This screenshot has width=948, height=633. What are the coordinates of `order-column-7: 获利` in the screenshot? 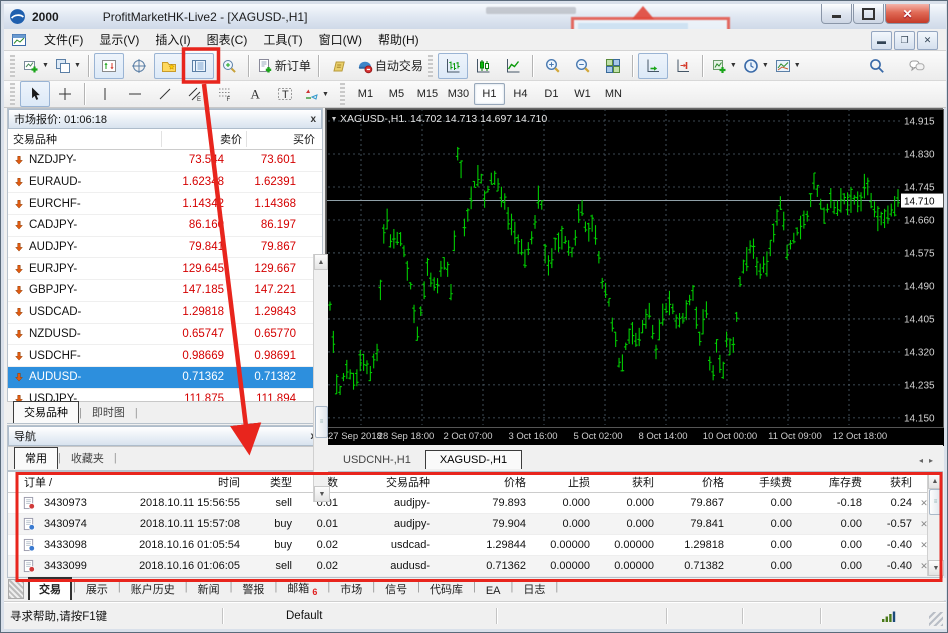 It's located at (628, 482).